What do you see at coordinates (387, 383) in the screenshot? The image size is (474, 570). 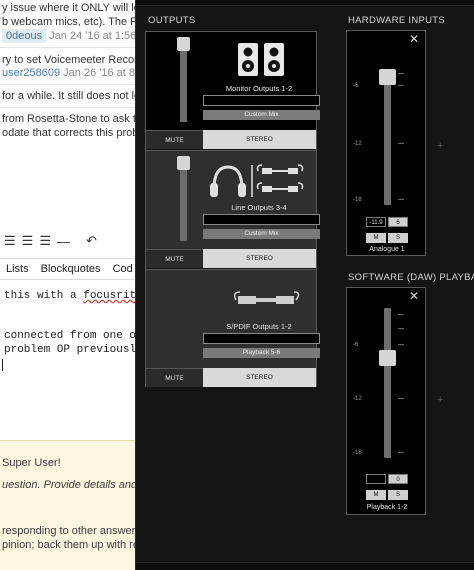 I see `playback-fader-track` at bounding box center [387, 383].